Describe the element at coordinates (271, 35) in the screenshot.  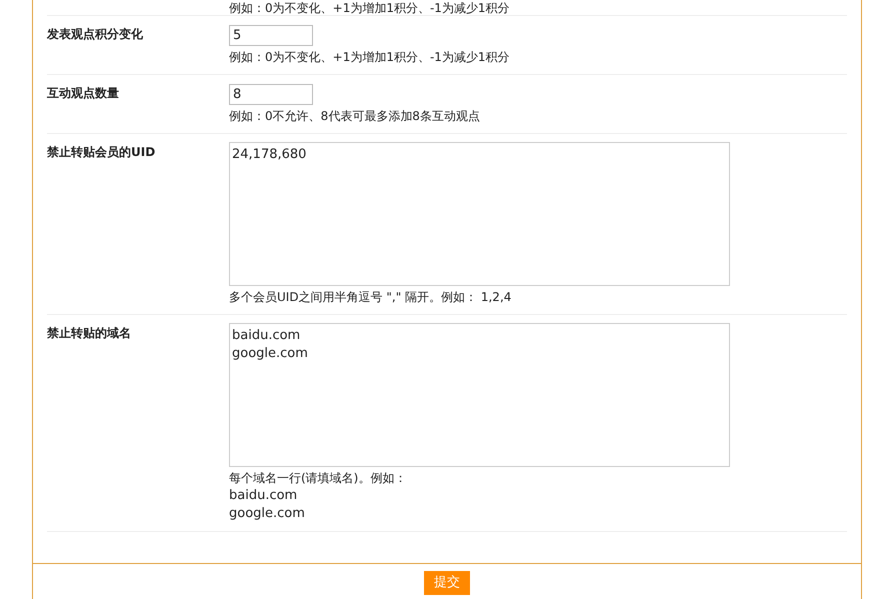
I see `input-field: 5` at that location.